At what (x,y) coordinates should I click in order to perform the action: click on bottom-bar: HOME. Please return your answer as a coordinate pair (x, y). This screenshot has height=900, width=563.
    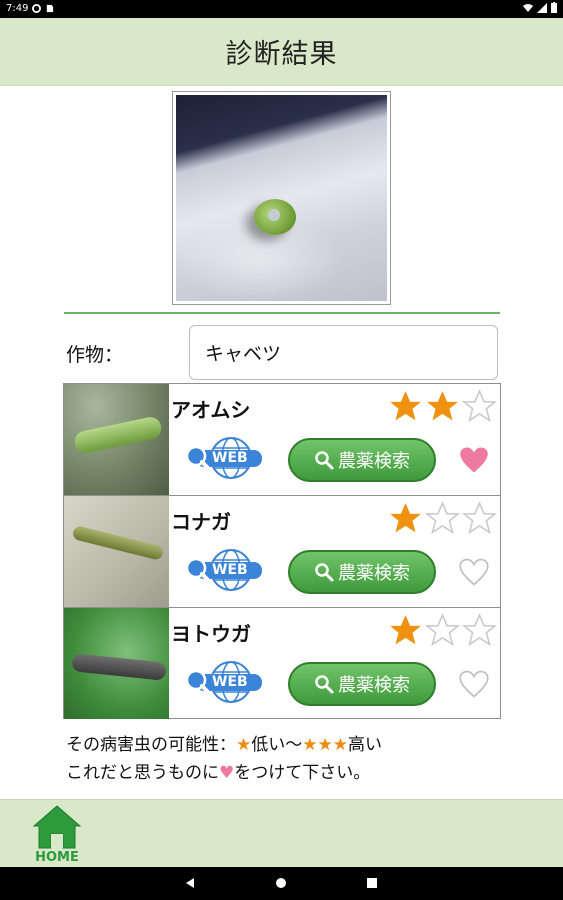
    Looking at the image, I should click on (281, 833).